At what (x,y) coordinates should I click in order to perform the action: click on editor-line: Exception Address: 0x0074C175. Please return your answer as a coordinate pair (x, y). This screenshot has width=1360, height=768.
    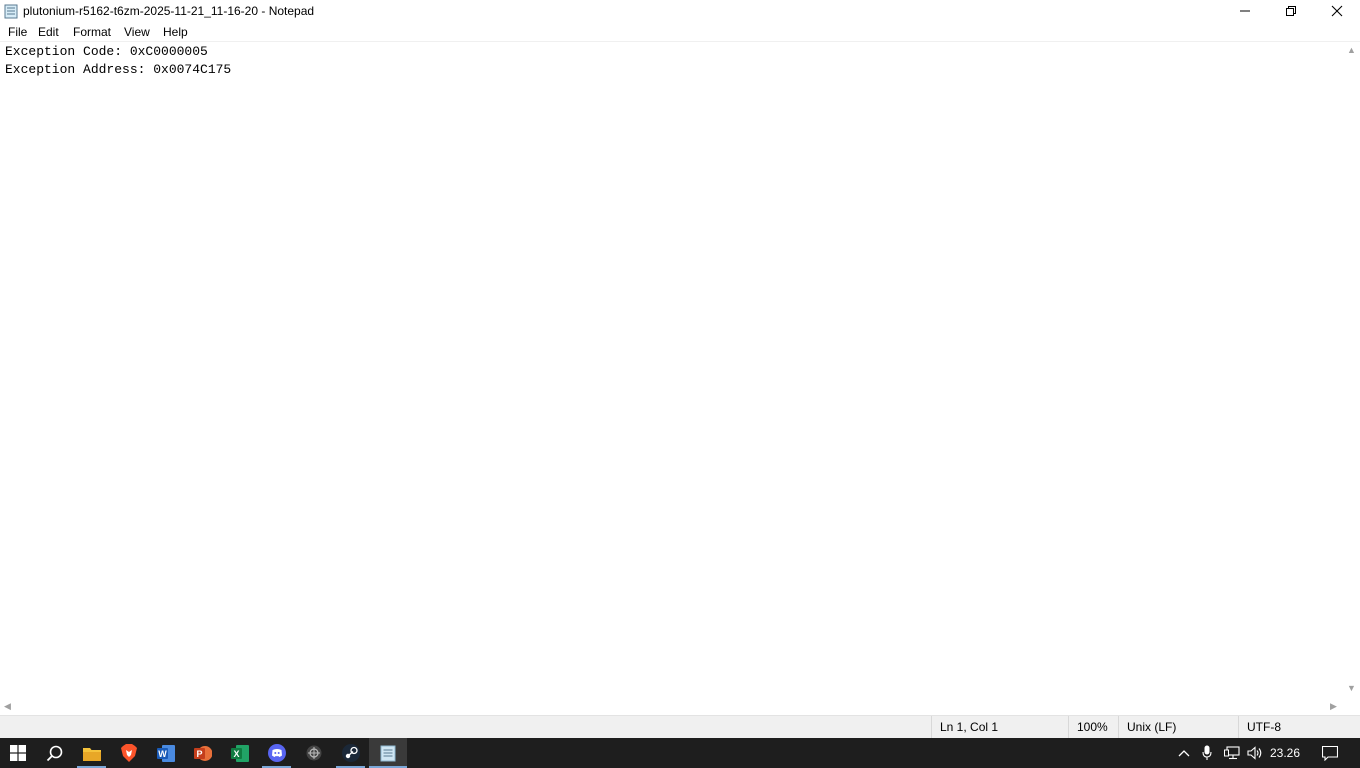
    Looking at the image, I should click on (118, 69).